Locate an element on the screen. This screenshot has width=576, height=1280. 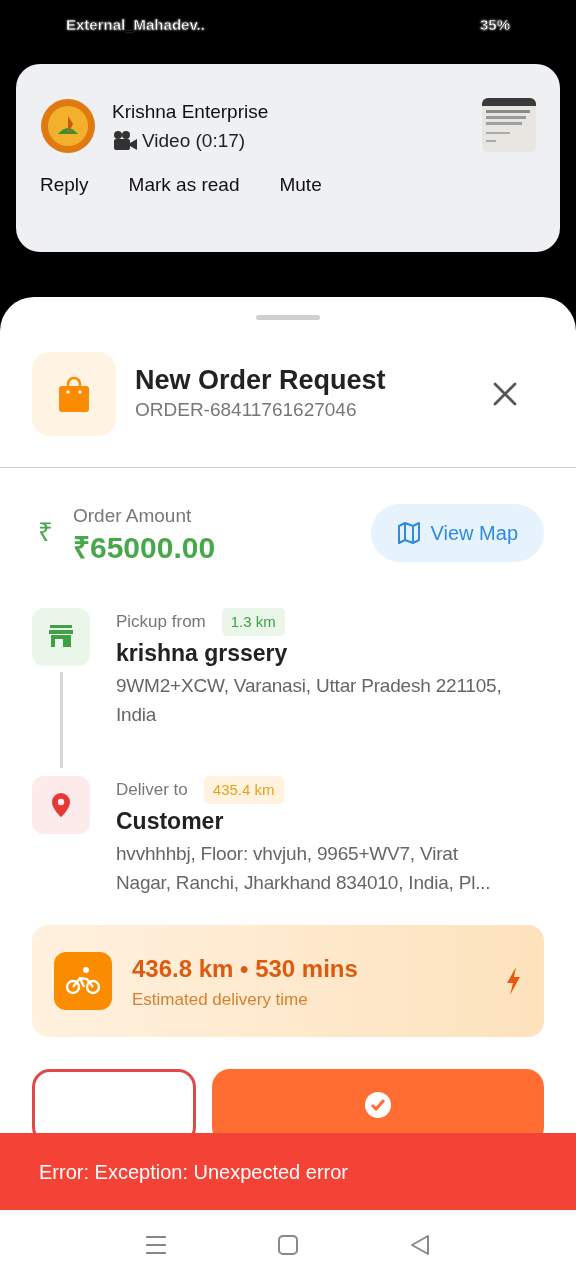
message-preview: Video (0:17) is located at coordinates (194, 140).